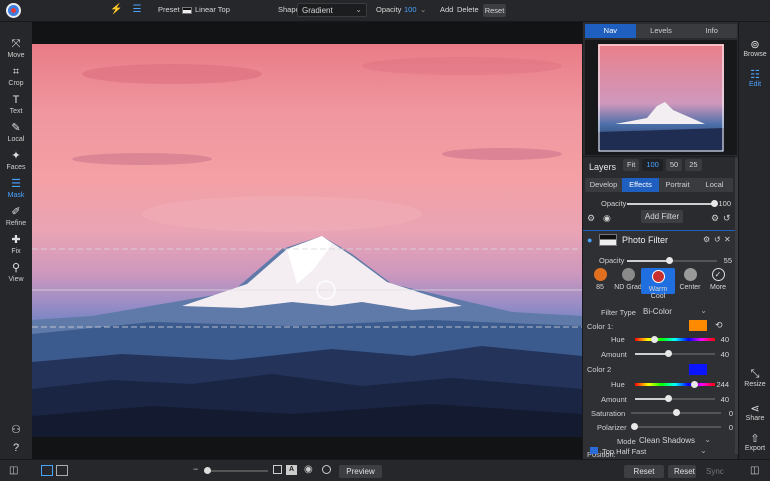 This screenshot has height=481, width=770. I want to click on single-view-icon, so click(47, 470).